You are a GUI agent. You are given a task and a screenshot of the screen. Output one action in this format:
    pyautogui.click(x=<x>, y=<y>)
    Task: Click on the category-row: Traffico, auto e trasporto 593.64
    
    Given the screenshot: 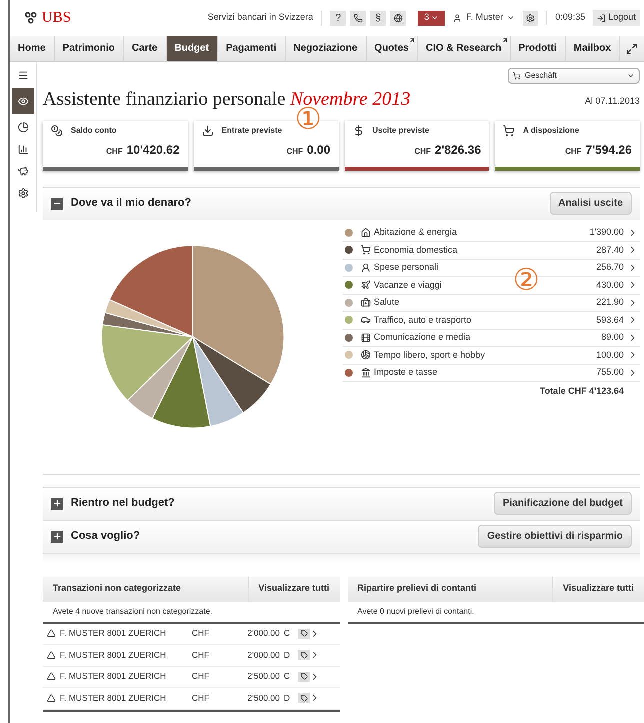 What is the action you would take?
    pyautogui.click(x=491, y=321)
    